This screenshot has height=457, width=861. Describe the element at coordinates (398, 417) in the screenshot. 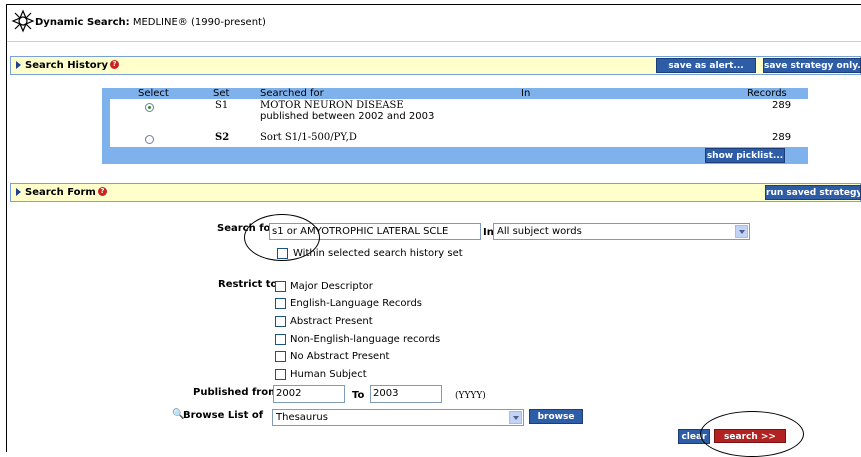

I see `browse-list-select: Thesaurus` at that location.